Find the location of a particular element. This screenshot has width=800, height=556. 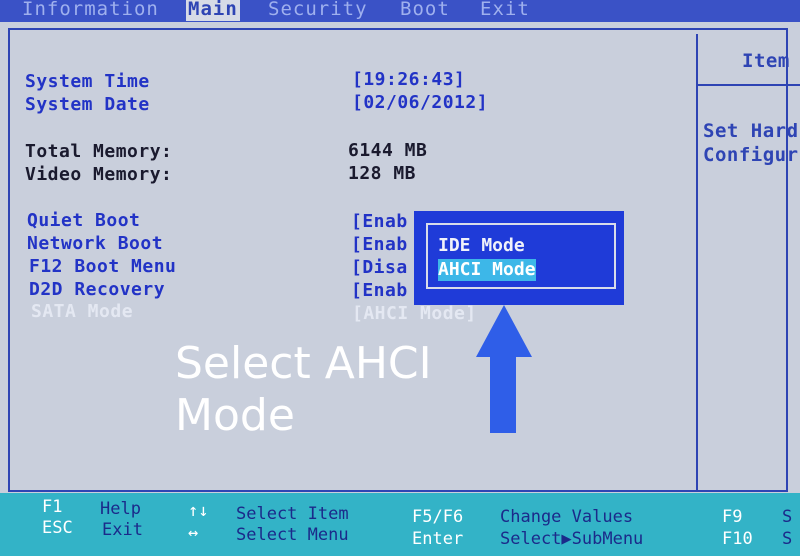

option-ahci-mode: AHCI Mode is located at coordinates (487, 270).